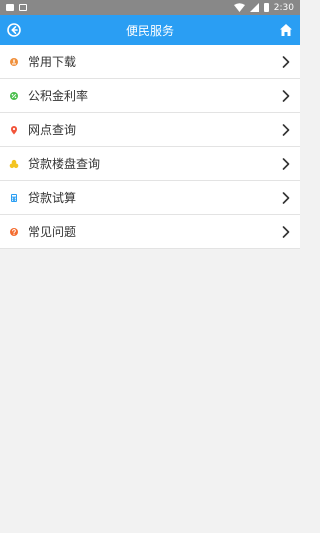 This screenshot has width=320, height=533. I want to click on menu-item-branch-search: 网点查询, so click(150, 130).